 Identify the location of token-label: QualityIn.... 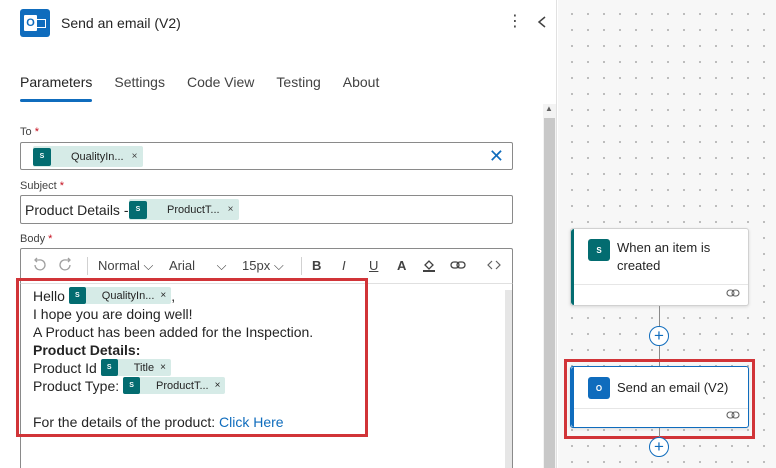
(97, 156).